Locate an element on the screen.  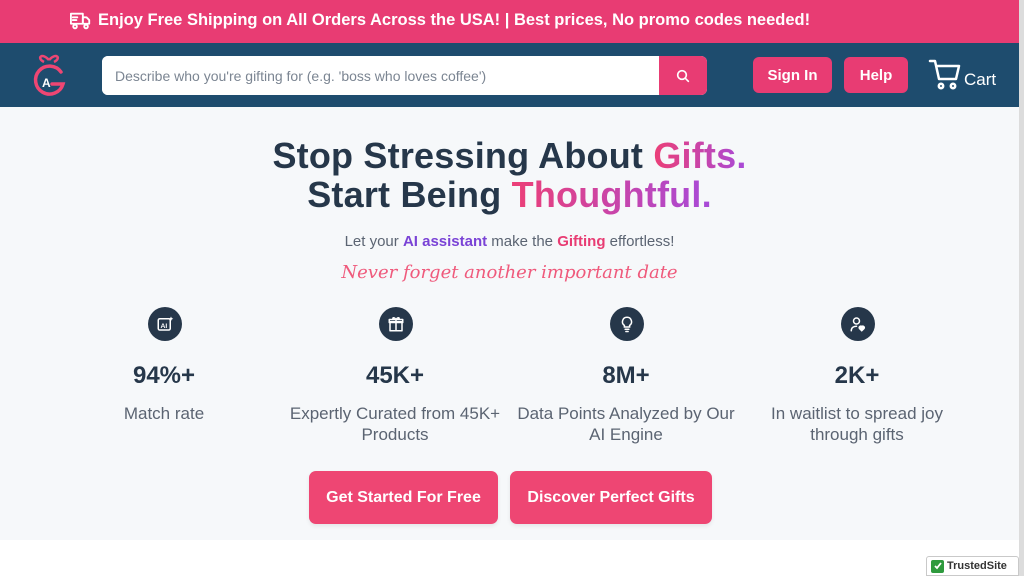
search-icon is located at coordinates (683, 75).